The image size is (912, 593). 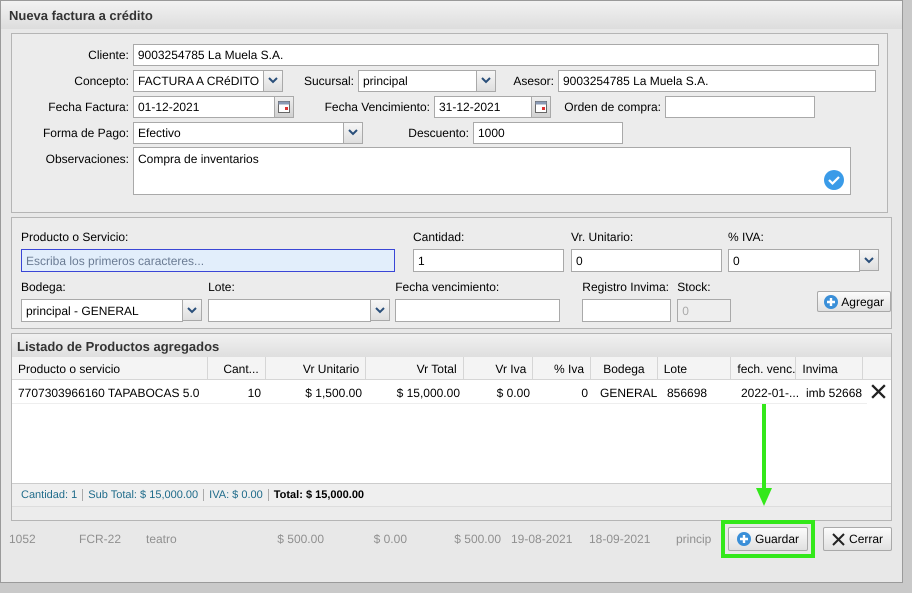 What do you see at coordinates (768, 539) in the screenshot?
I see `save-button: Guardar` at bounding box center [768, 539].